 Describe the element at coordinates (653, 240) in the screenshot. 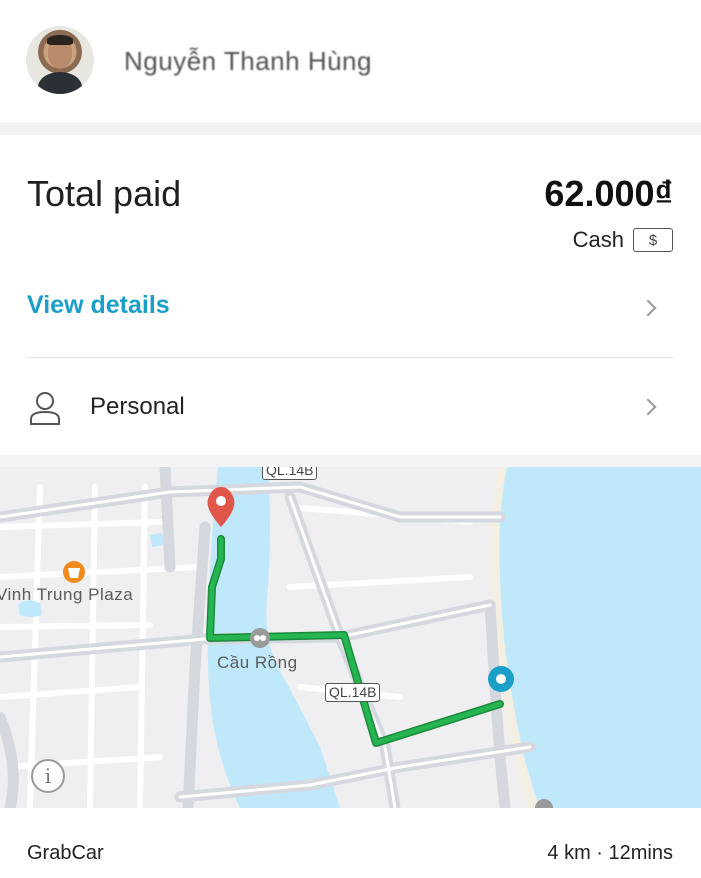

I see `cash-icon: $` at that location.